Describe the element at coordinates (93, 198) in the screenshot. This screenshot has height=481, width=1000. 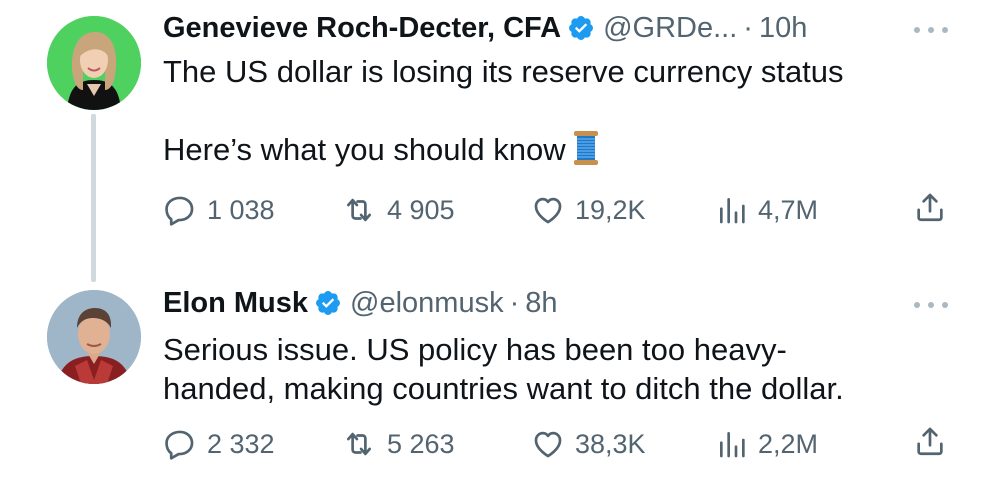
I see `thread-connector-line` at that location.